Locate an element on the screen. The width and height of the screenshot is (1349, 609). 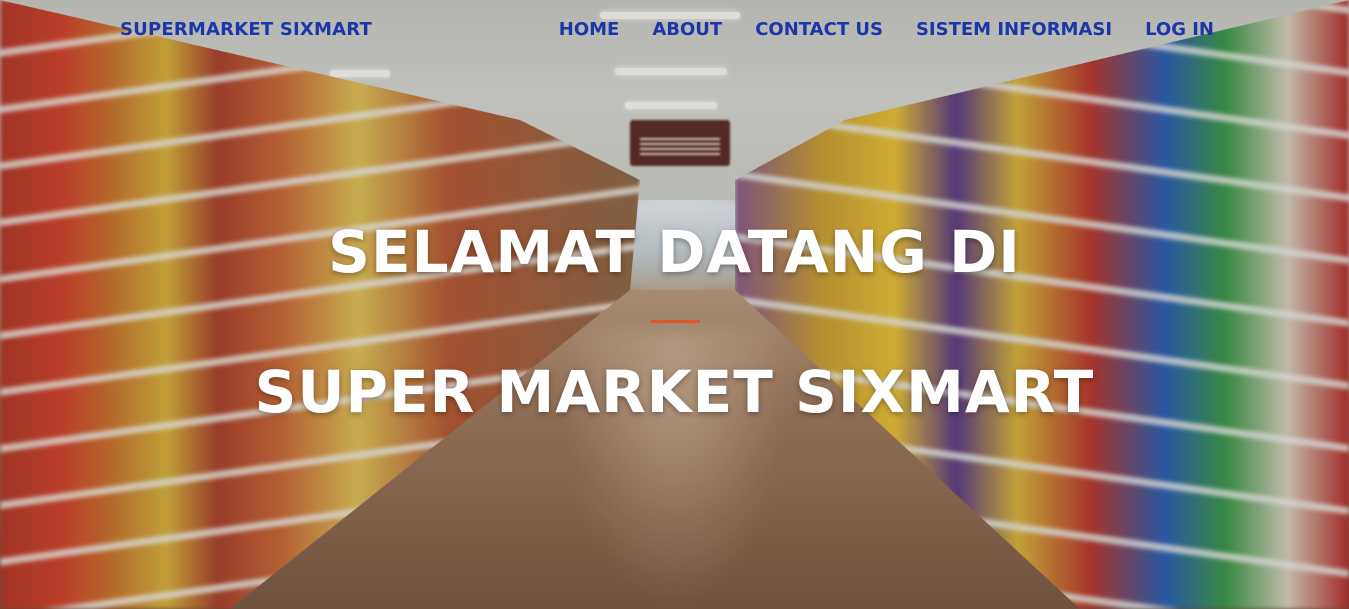
brand-link: SUPERMARKET SIXMART is located at coordinates (246, 29).